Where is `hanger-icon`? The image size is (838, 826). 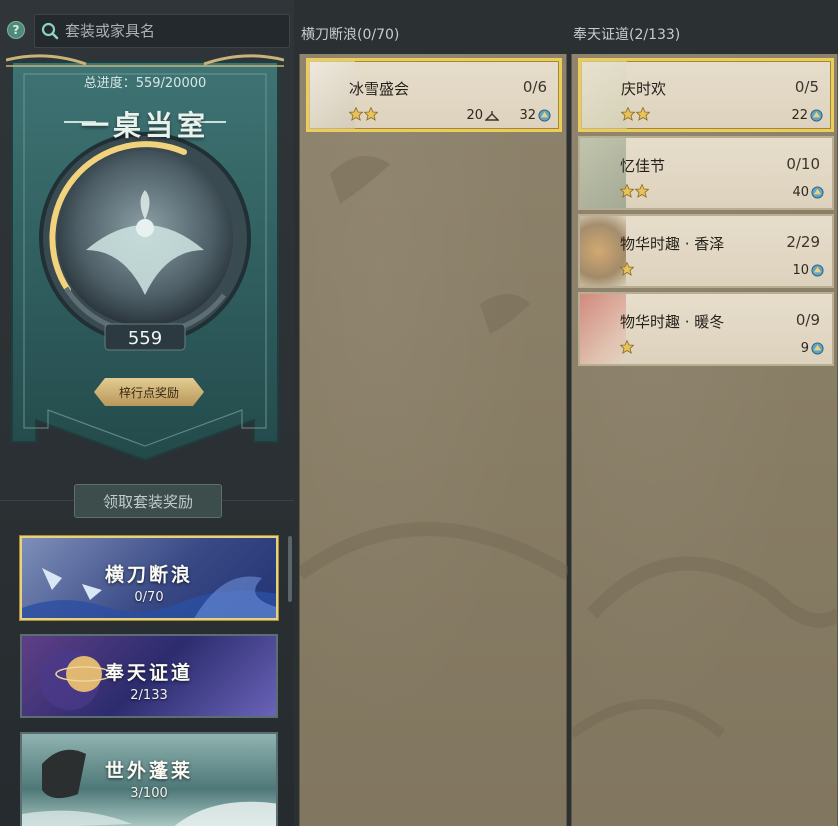
hanger-icon is located at coordinates (492, 115).